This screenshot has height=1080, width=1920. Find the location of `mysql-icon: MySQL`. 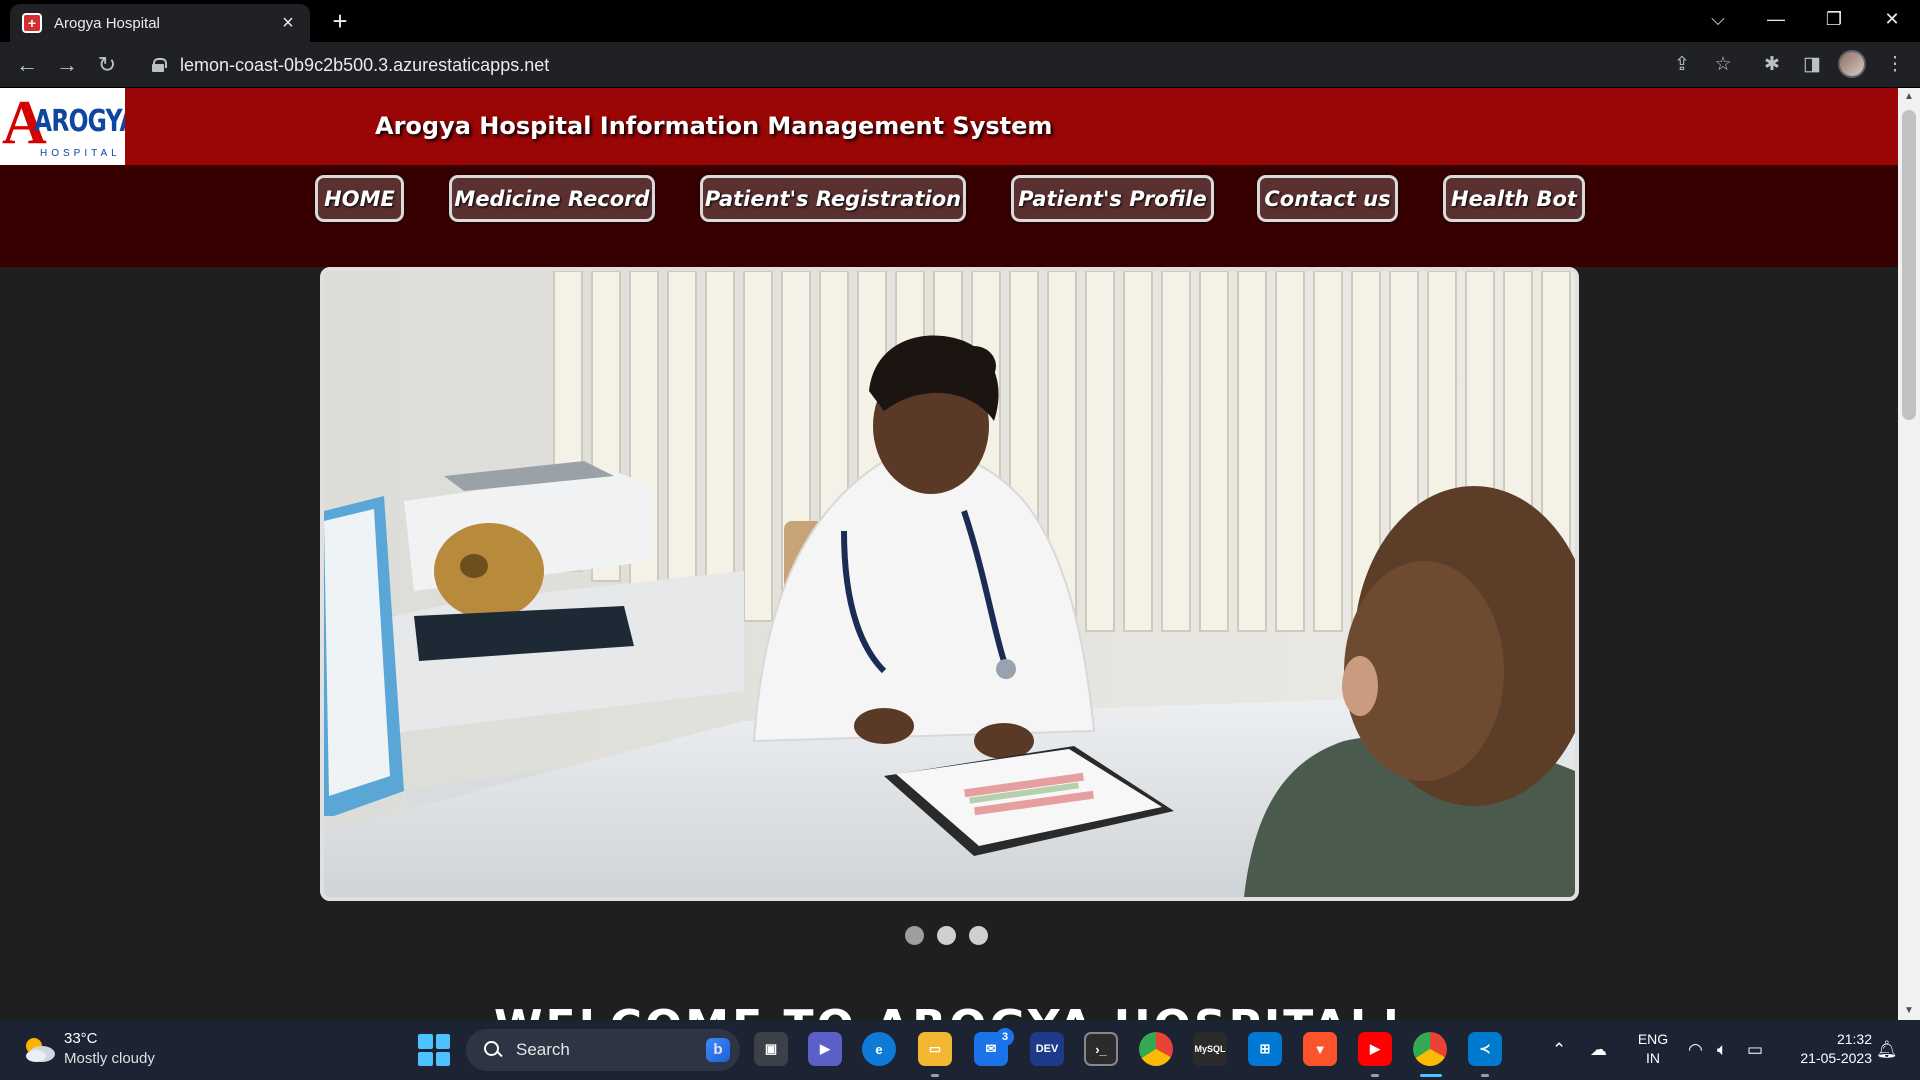

mysql-icon: MySQL is located at coordinates (1210, 1049).